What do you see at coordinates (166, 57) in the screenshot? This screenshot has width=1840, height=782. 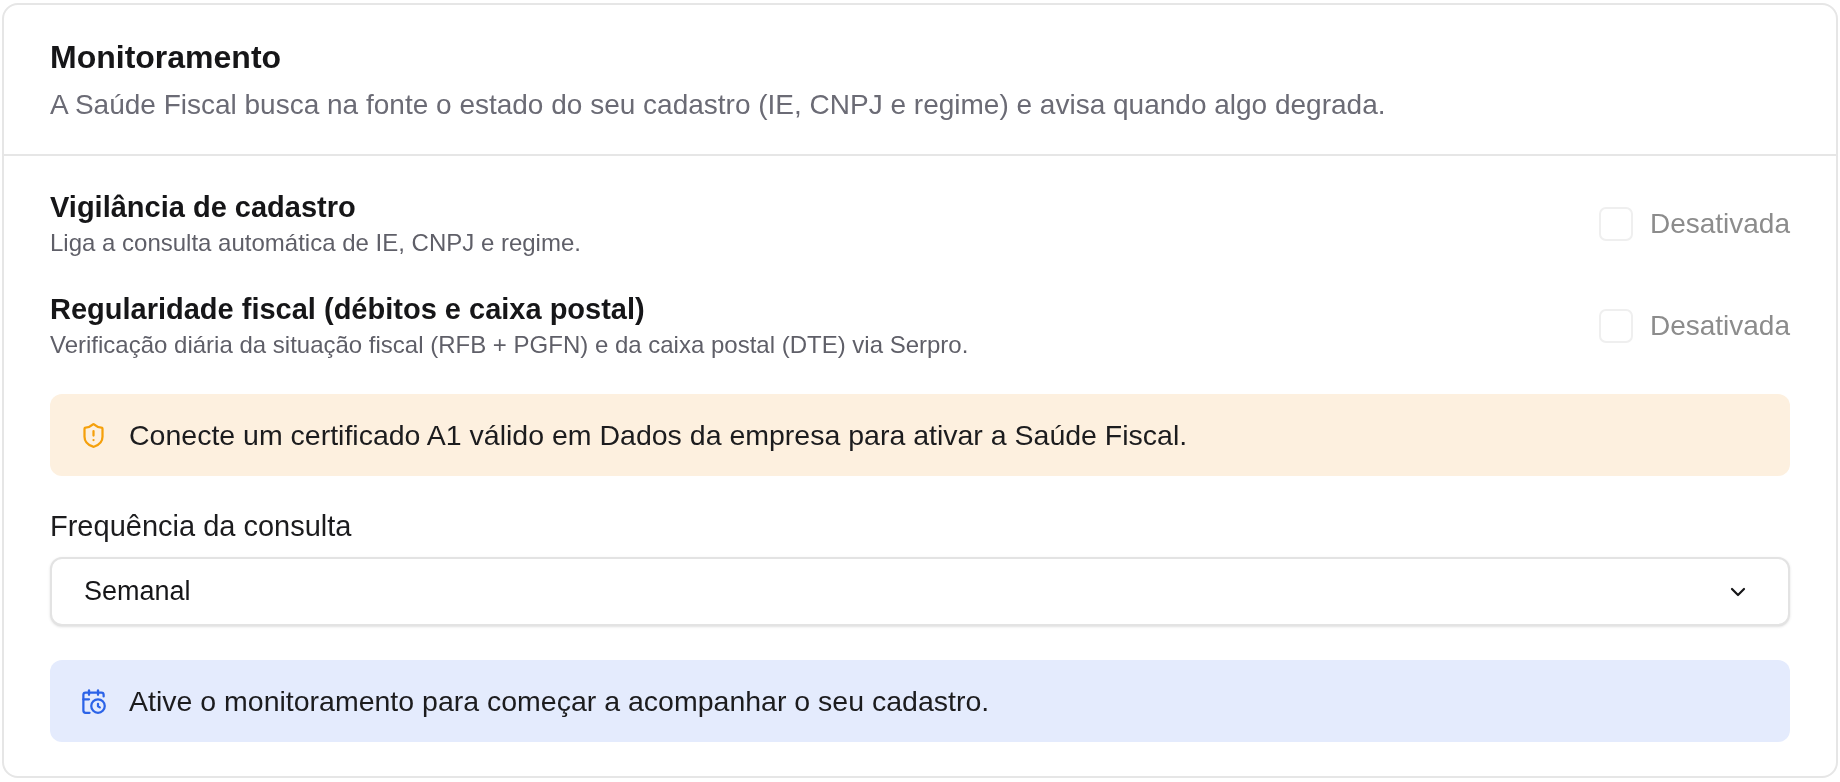 I see `section-title: Monitoramento` at bounding box center [166, 57].